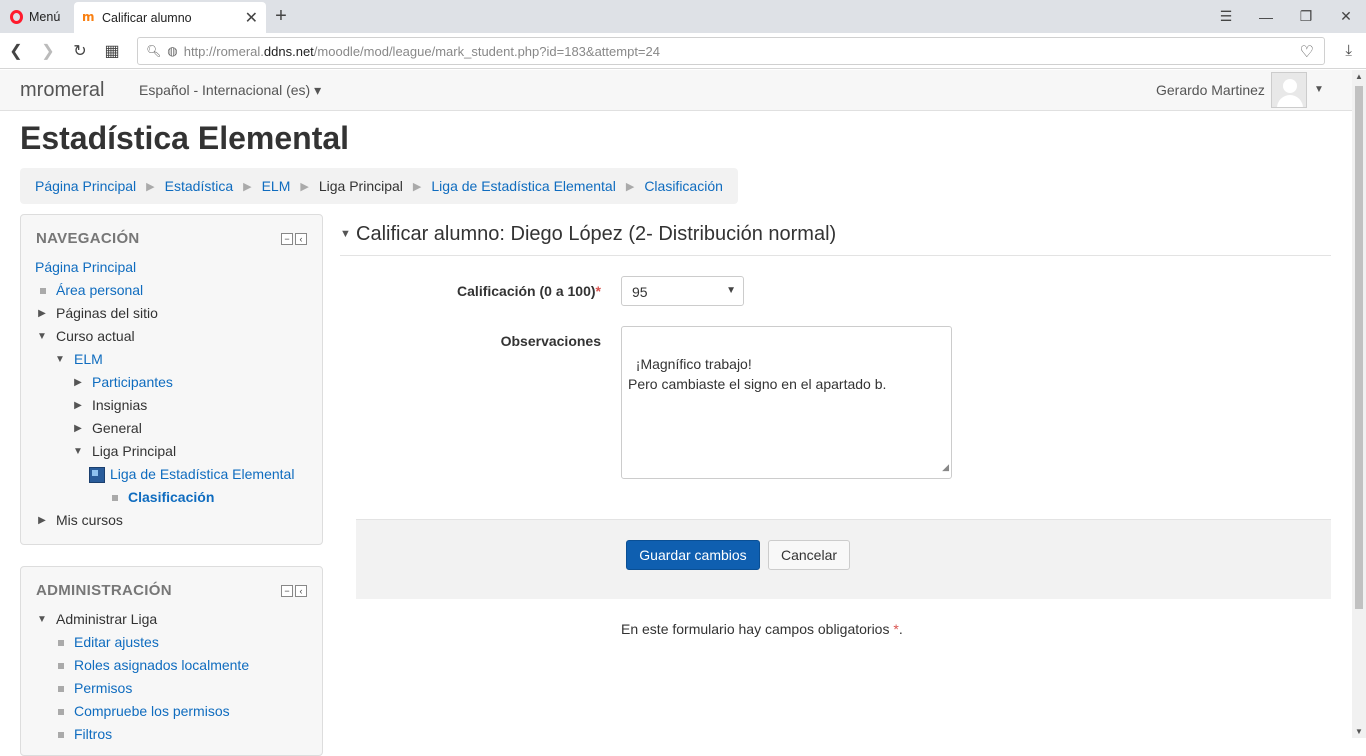 The width and height of the screenshot is (1366, 756). I want to click on cancel-button: Cancelar, so click(809, 555).